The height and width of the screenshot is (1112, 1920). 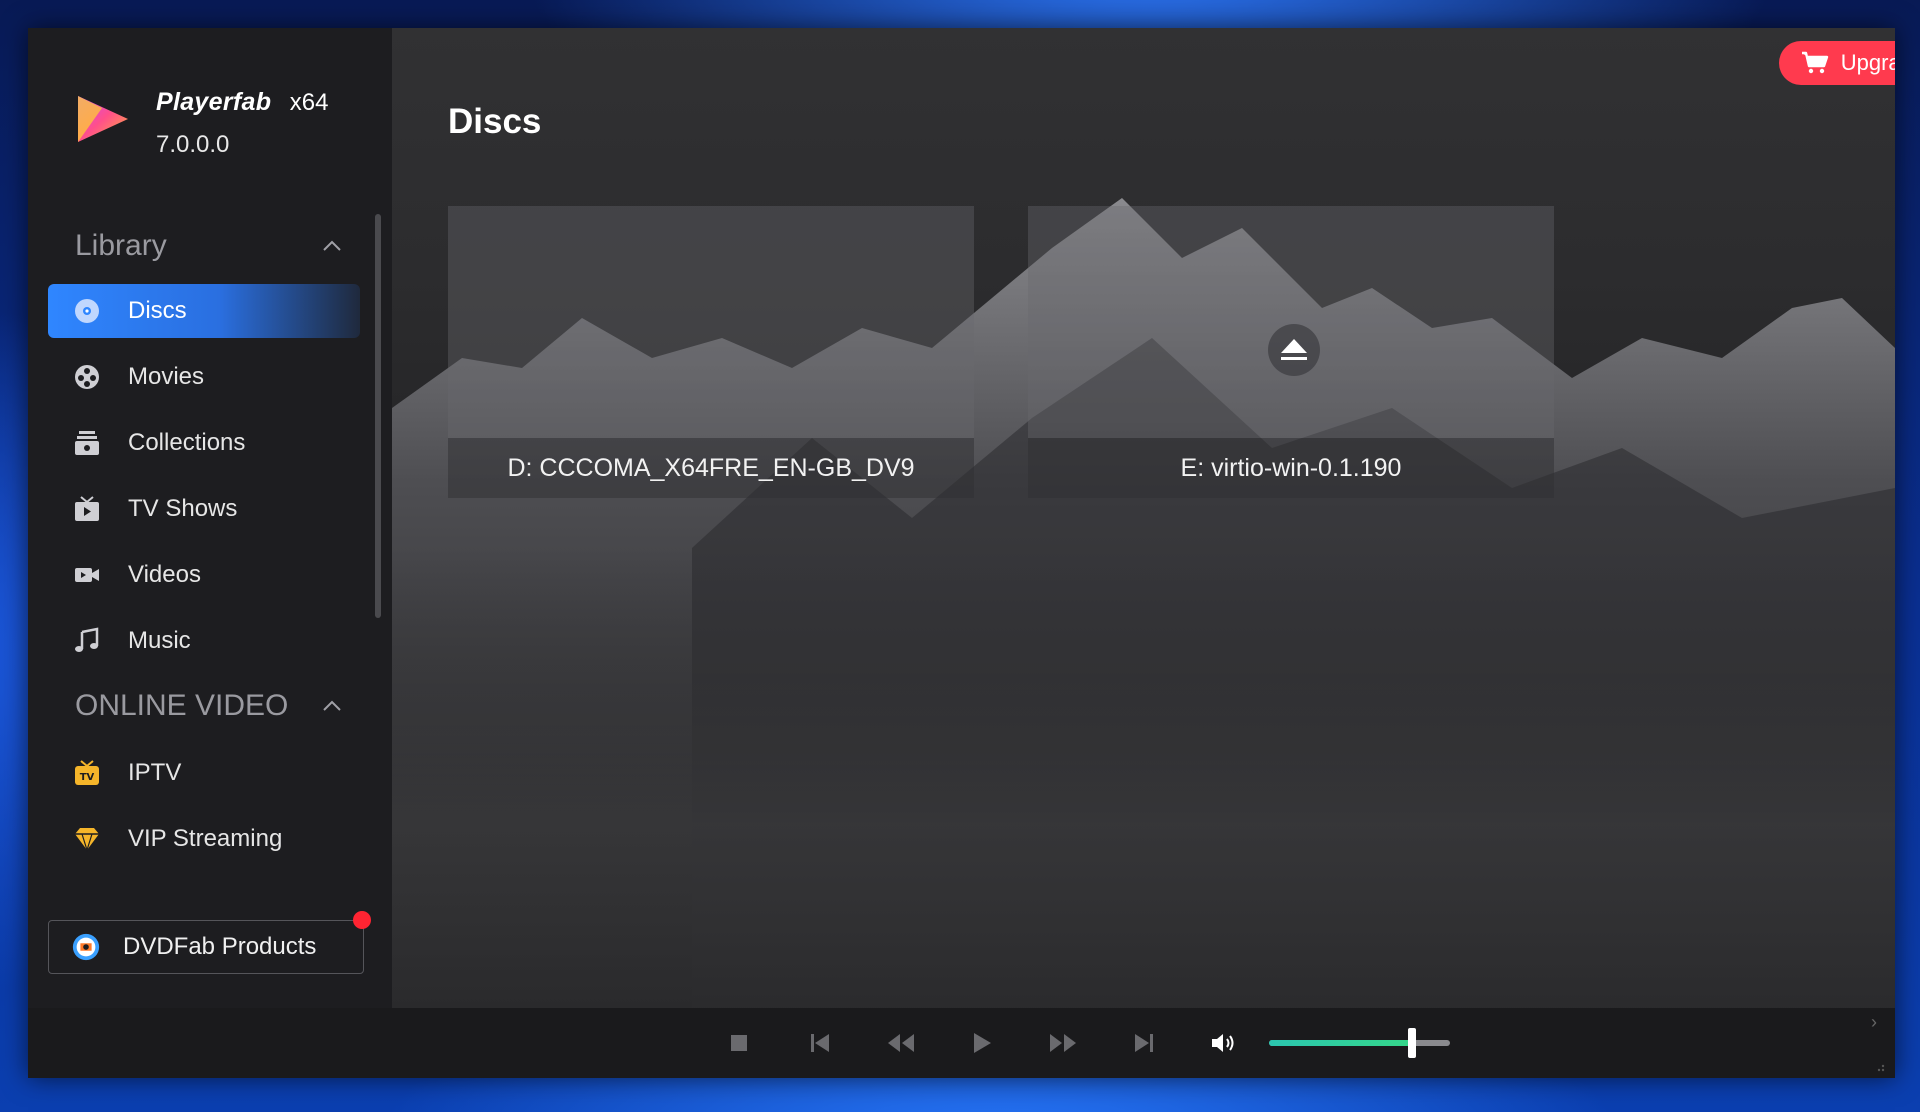 I want to click on music-note-icon, so click(x=87, y=641).